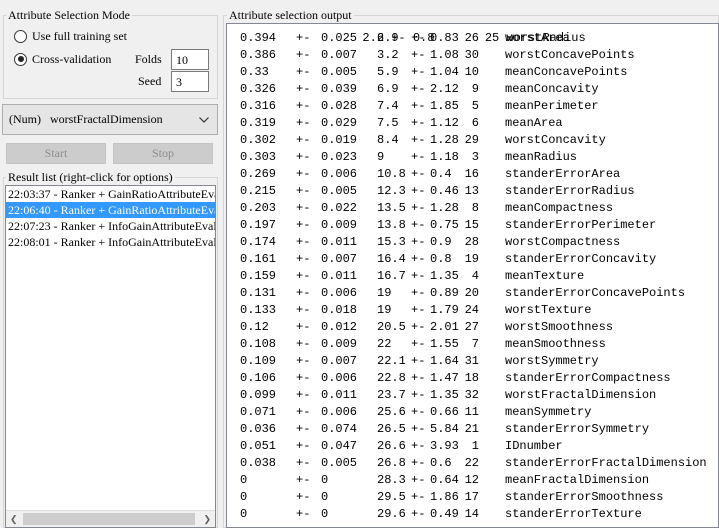  Describe the element at coordinates (444, 480) in the screenshot. I see `rank-sd-value: 0.64` at that location.